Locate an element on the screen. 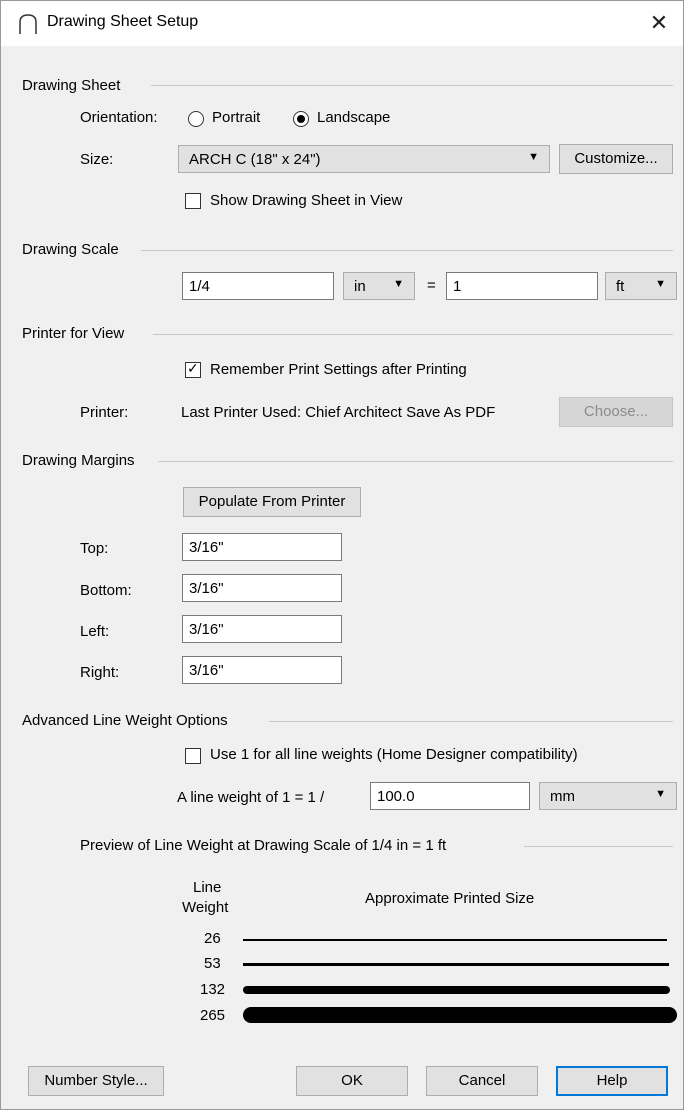 The width and height of the screenshot is (684, 1110). group-printer: Printer for View is located at coordinates (77, 333).